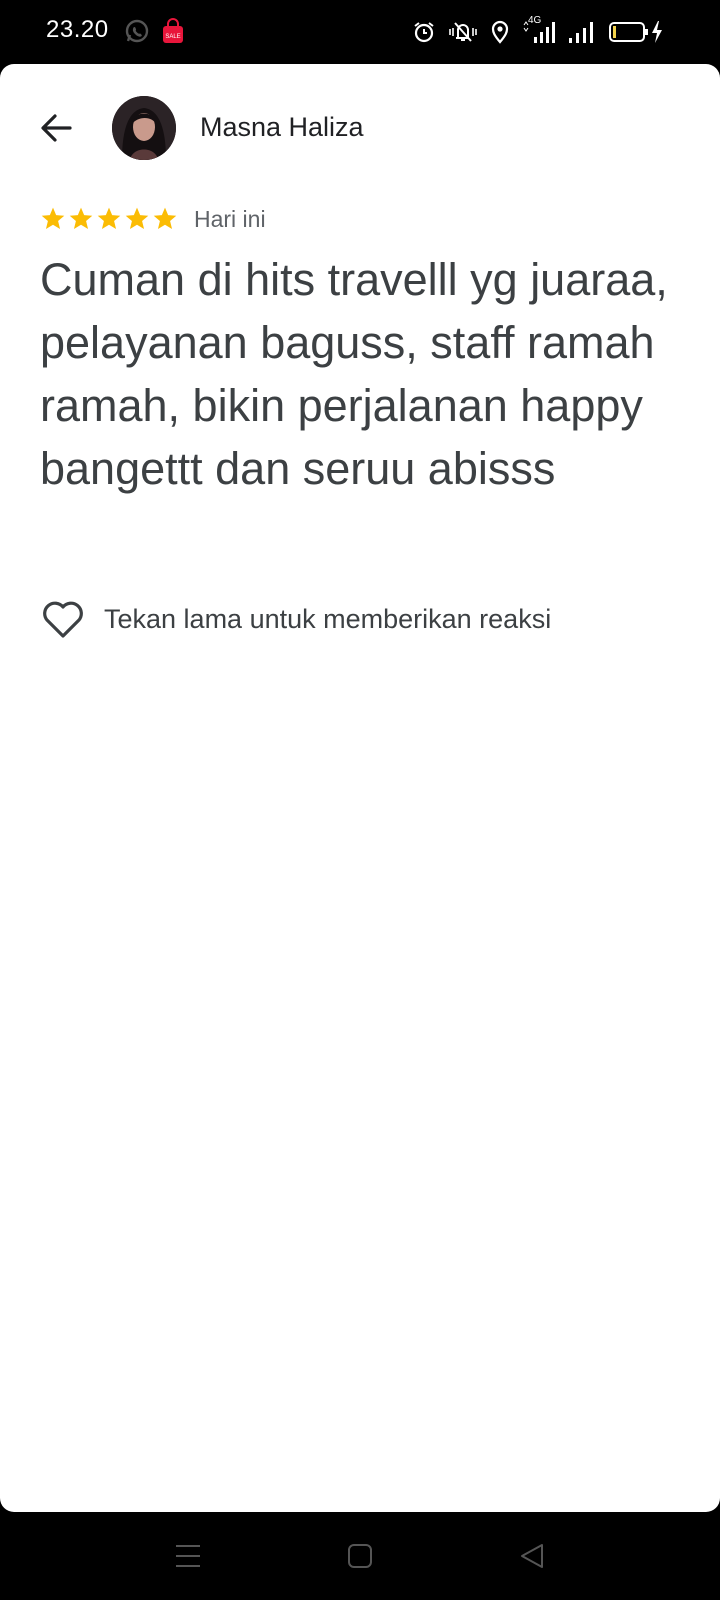 This screenshot has width=720, height=1600. What do you see at coordinates (500, 32) in the screenshot?
I see `location-icon` at bounding box center [500, 32].